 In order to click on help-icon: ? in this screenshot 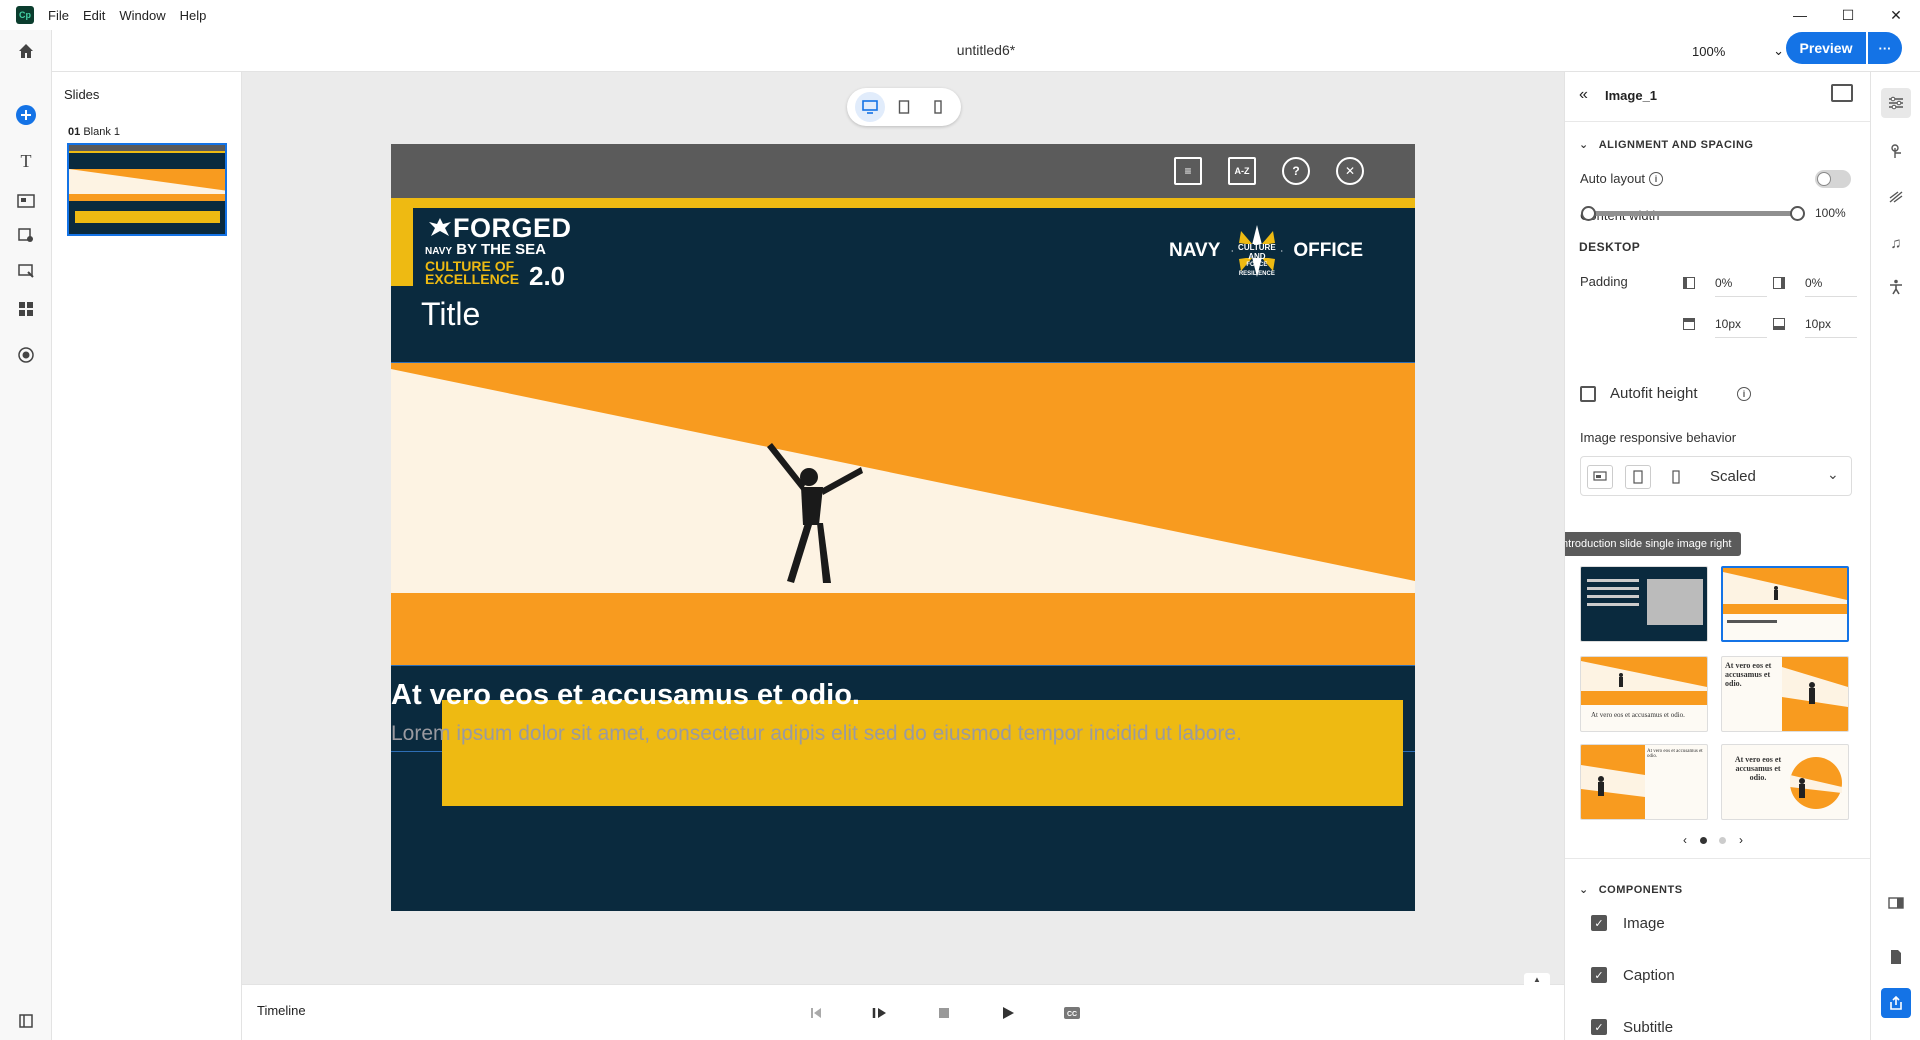, I will do `click(1296, 171)`.